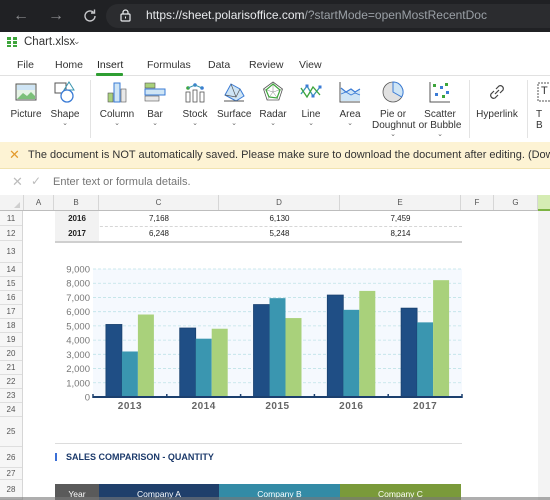 The height and width of the screenshot is (500, 550). I want to click on column-header-e: E, so click(400, 202).